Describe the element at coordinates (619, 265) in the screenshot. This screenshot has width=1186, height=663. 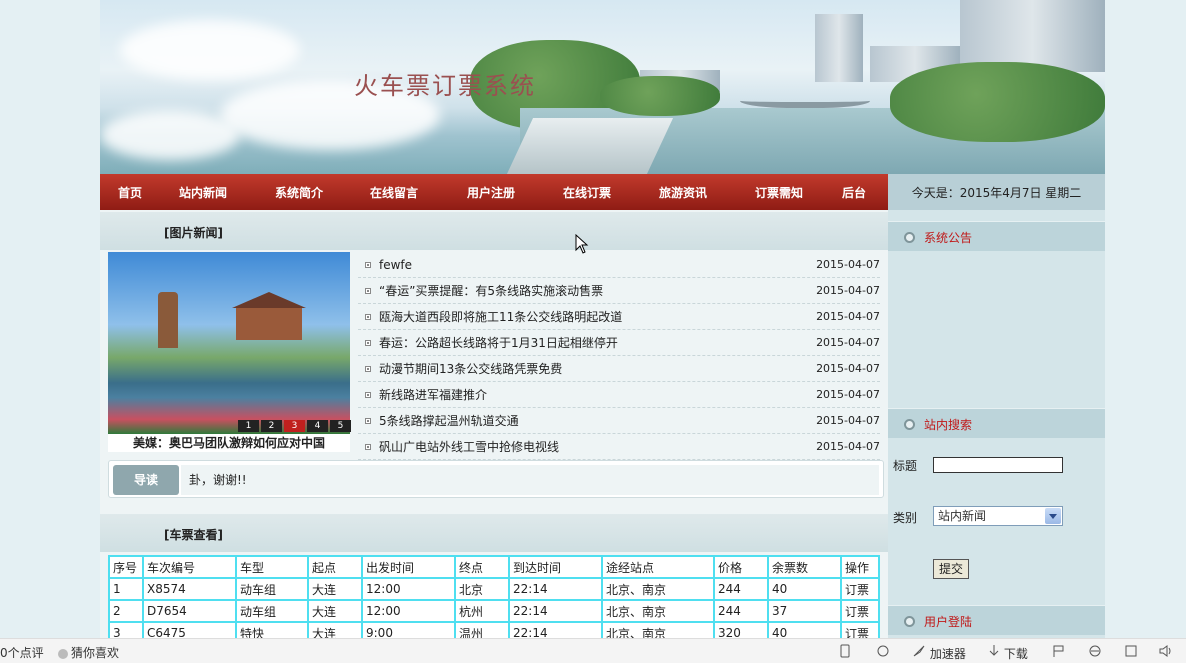
I see `news-item: fewfe 2015-04-07` at that location.